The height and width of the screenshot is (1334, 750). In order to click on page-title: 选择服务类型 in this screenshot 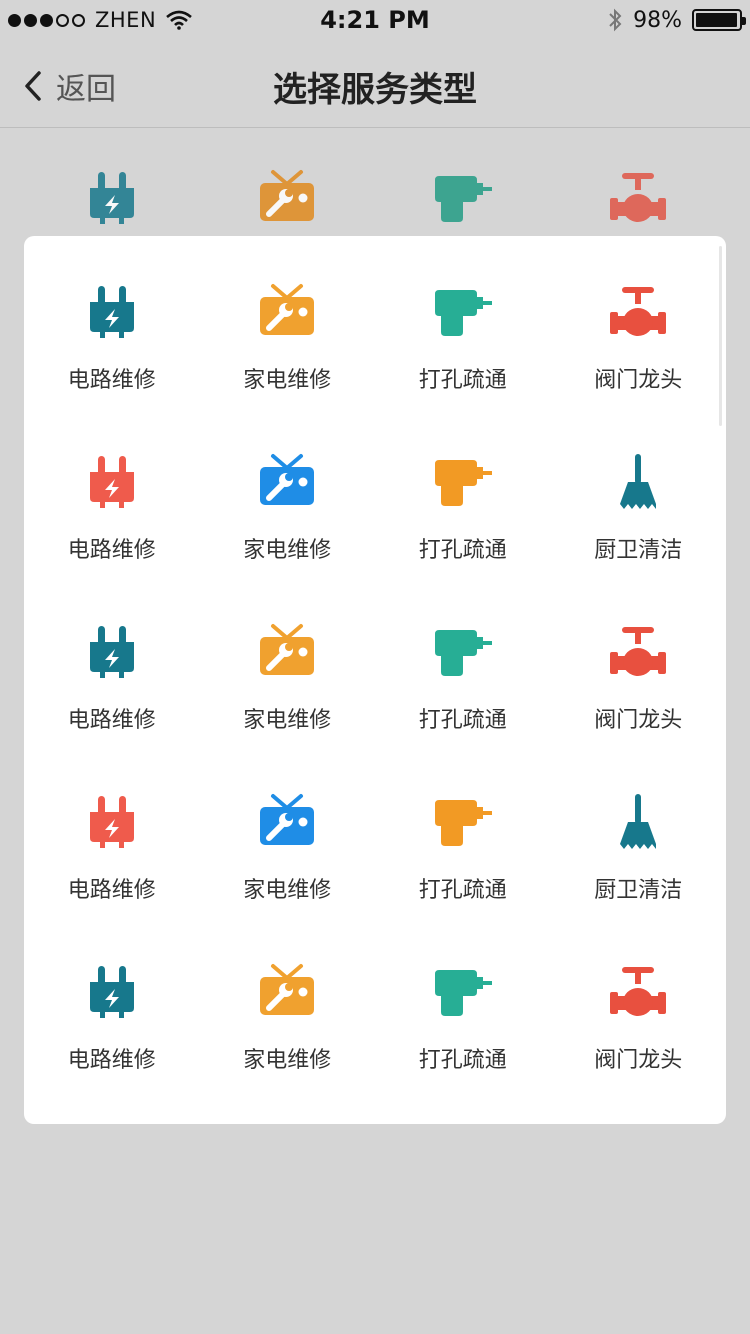, I will do `click(375, 90)`.